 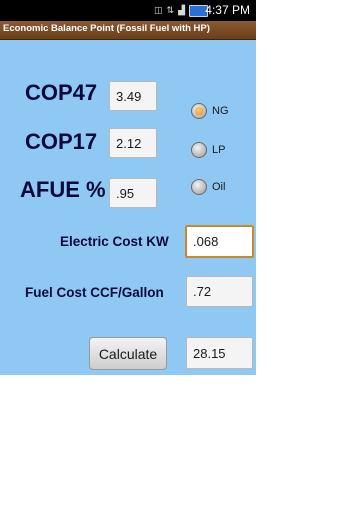 I want to click on fuel-cost-label: Fuel Cost CCF/Gallon, so click(x=94, y=292).